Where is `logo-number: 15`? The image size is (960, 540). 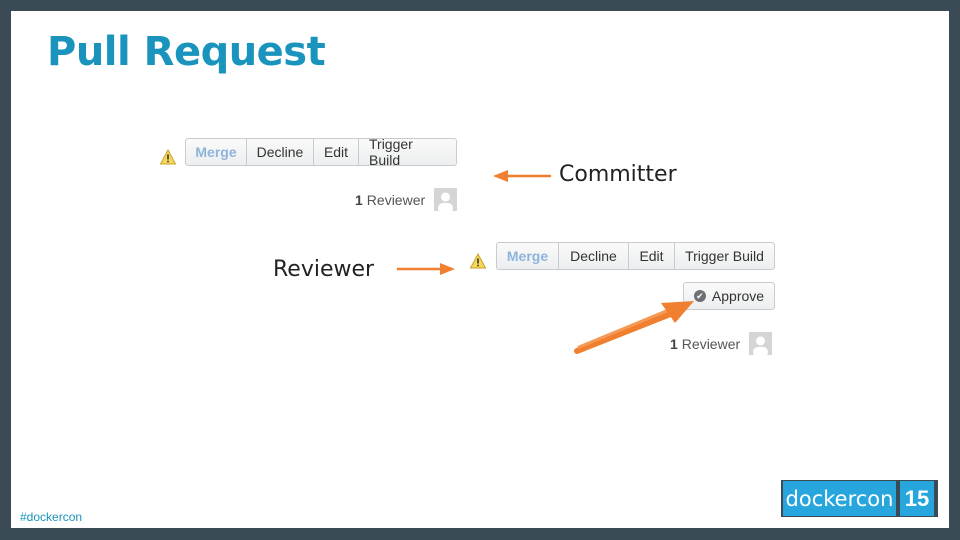
logo-number: 15 is located at coordinates (917, 498).